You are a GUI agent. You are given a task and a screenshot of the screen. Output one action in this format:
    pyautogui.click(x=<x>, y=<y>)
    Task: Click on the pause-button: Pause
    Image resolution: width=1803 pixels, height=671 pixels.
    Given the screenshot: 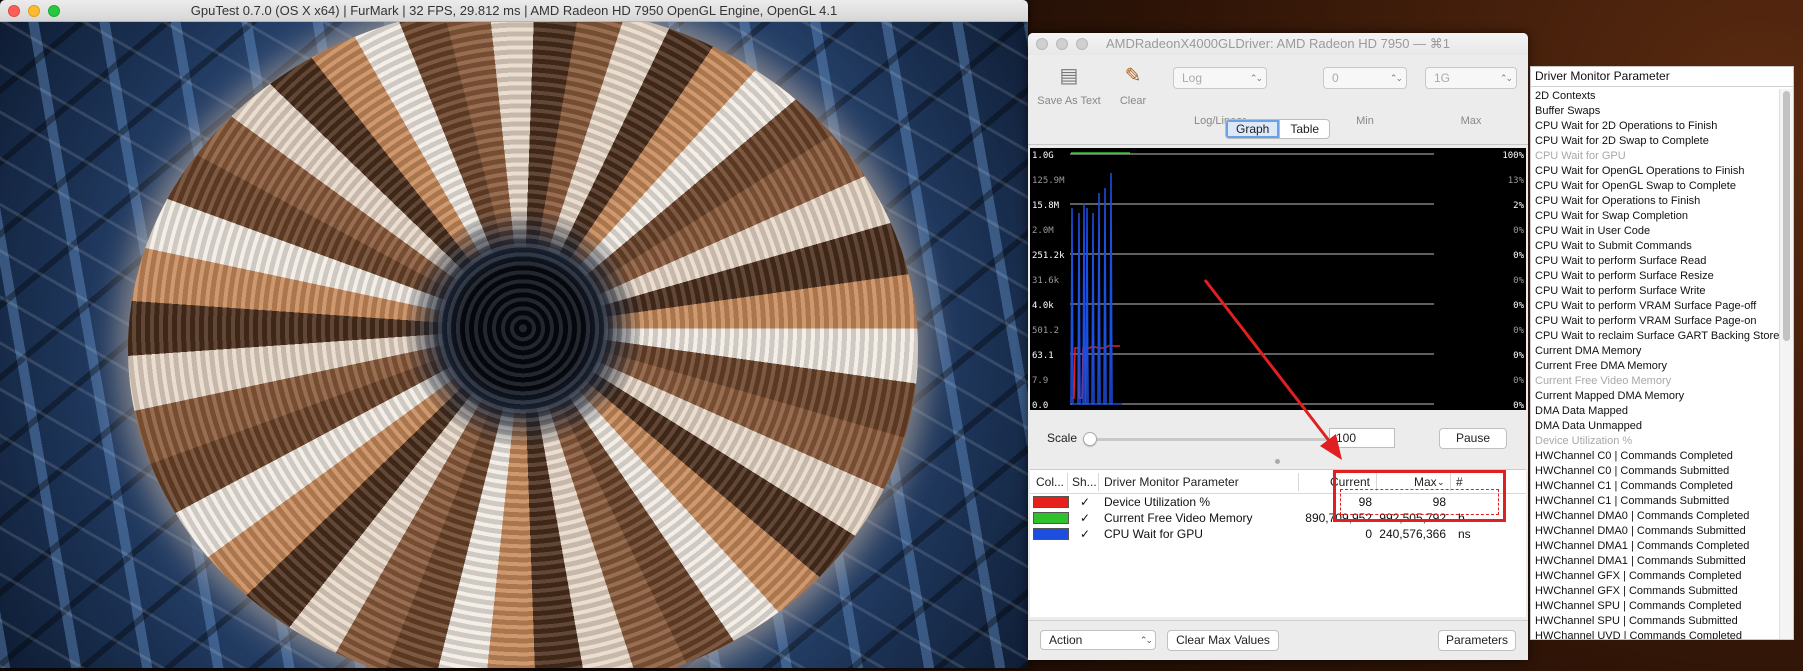 What is the action you would take?
    pyautogui.click(x=1473, y=438)
    